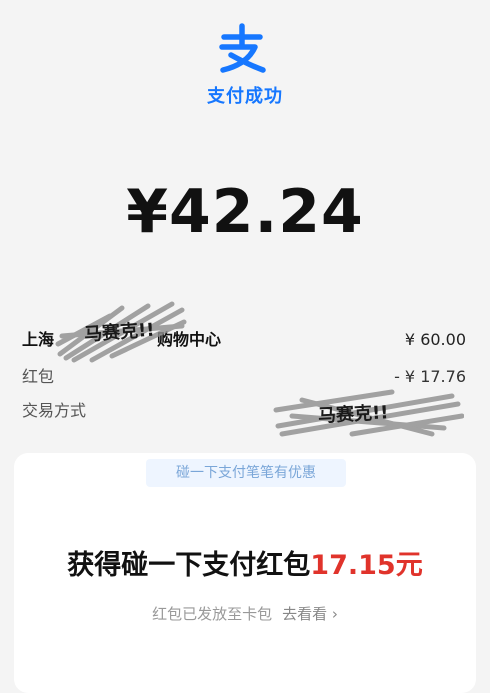  Describe the element at coordinates (310, 614) in the screenshot. I see `view-link: 去看看 ›` at that location.